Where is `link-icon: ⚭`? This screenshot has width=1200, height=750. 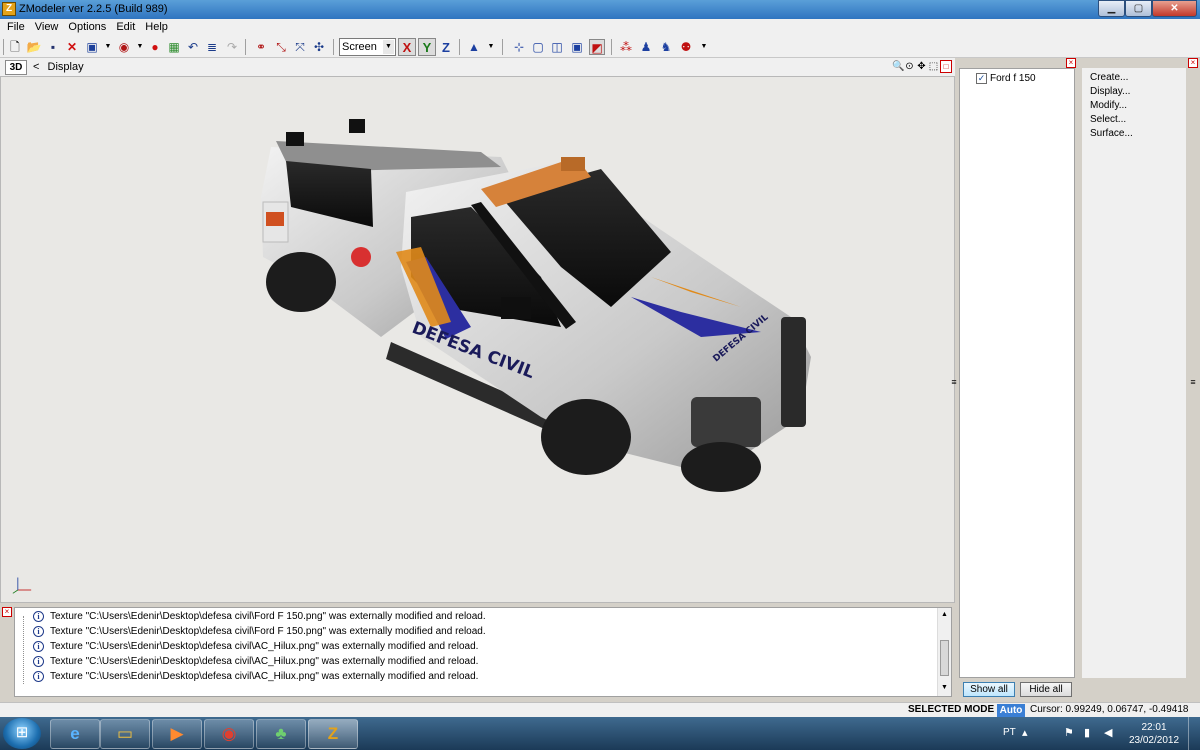 link-icon: ⚭ is located at coordinates (261, 47).